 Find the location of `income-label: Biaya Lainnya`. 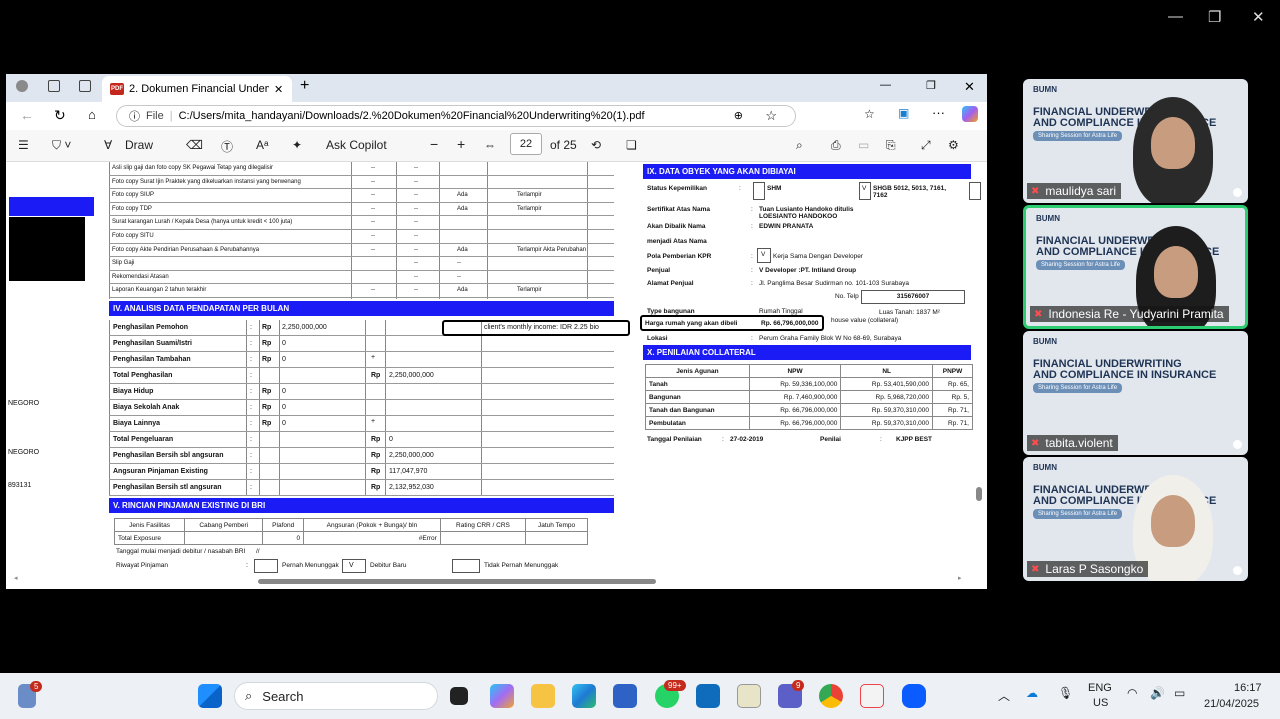

income-label: Biaya Lainnya is located at coordinates (137, 423).